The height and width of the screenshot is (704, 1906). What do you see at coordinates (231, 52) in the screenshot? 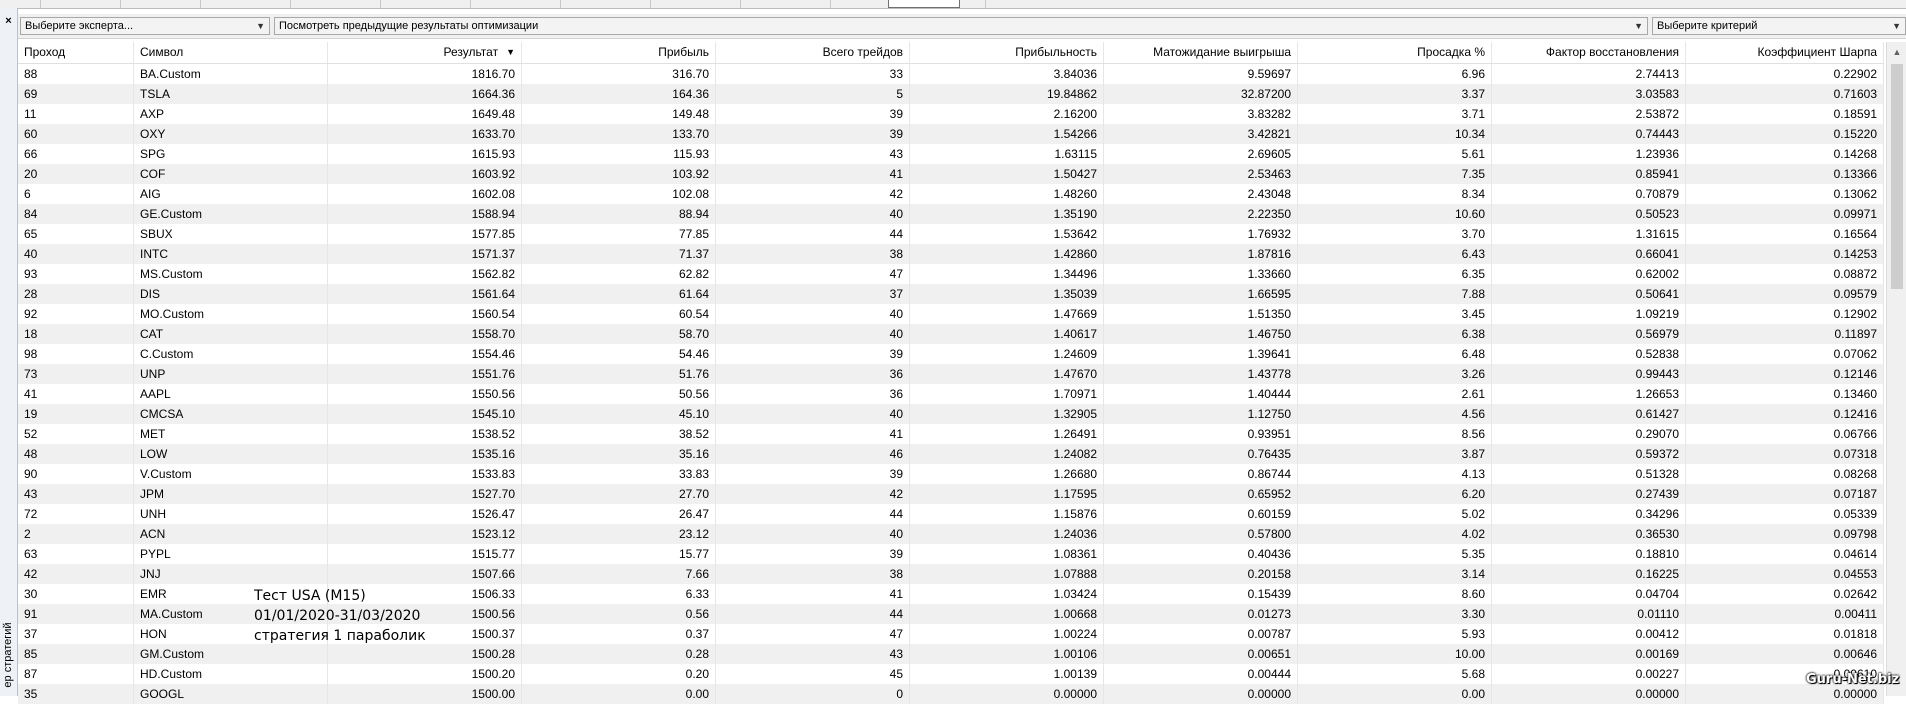
I see `column-header-symbol: Символ` at bounding box center [231, 52].